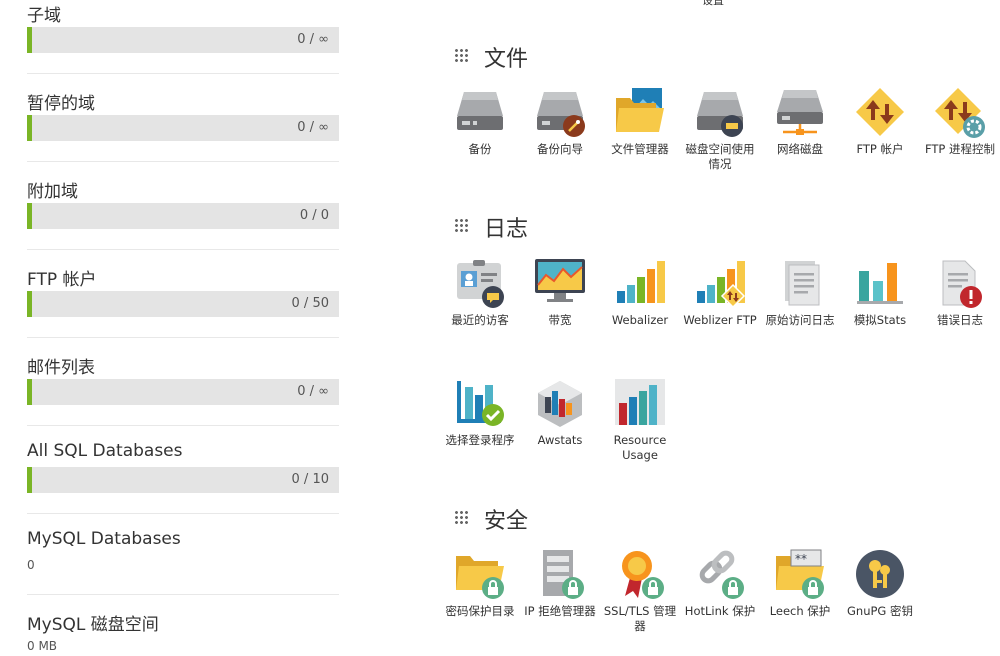 The width and height of the screenshot is (1000, 656). I want to click on clipped-label: 设置, so click(713, 3).